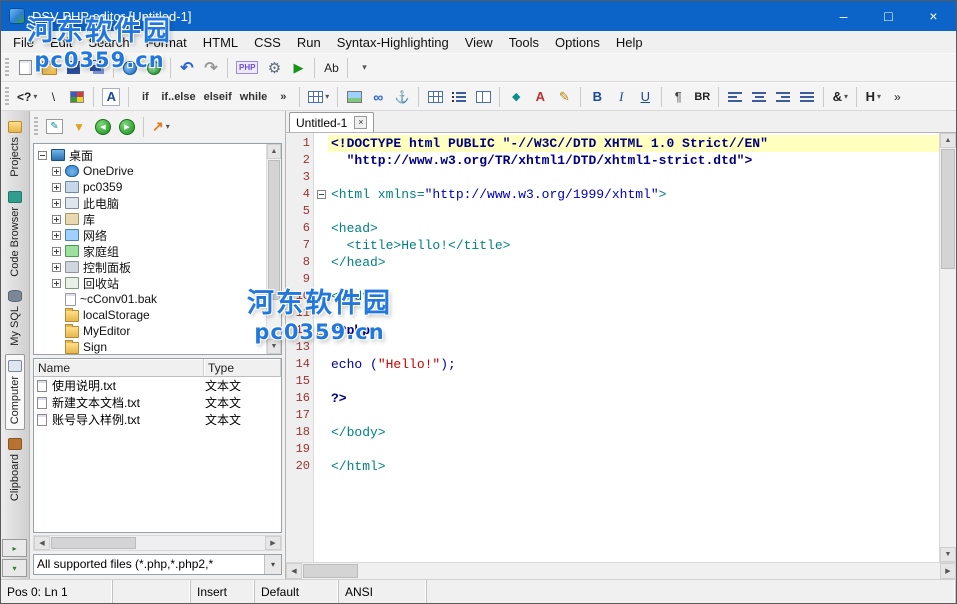 Image resolution: width=957 pixels, height=604 pixels. I want to click on close-button: ×, so click(933, 16).